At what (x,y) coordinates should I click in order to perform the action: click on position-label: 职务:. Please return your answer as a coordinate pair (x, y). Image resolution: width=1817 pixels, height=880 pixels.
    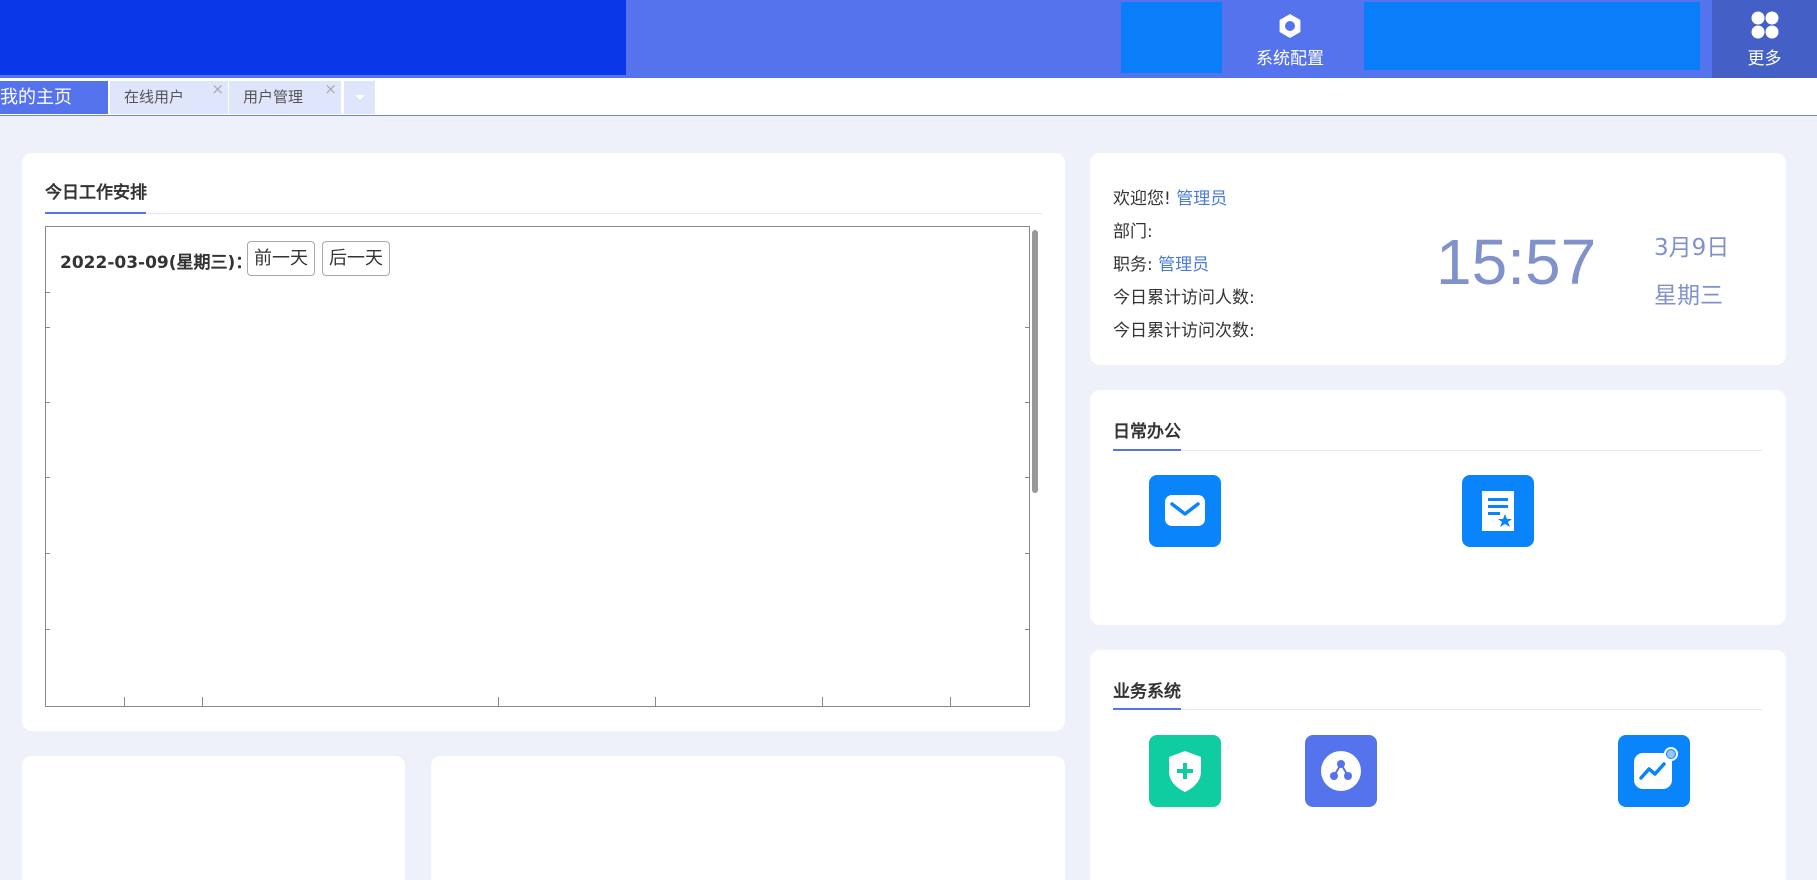
    Looking at the image, I should click on (1133, 265).